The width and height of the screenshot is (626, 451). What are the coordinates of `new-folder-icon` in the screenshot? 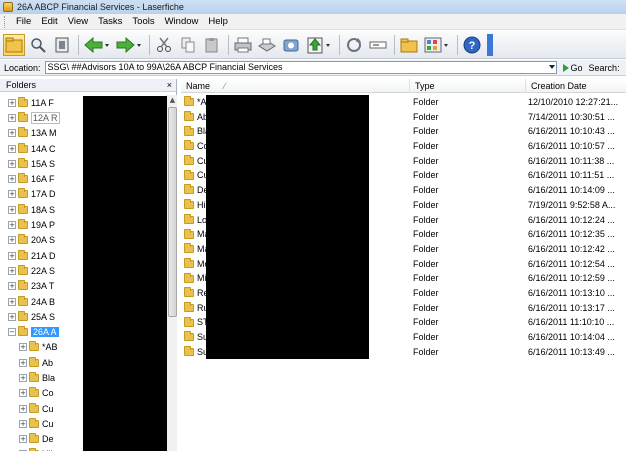 It's located at (409, 45).